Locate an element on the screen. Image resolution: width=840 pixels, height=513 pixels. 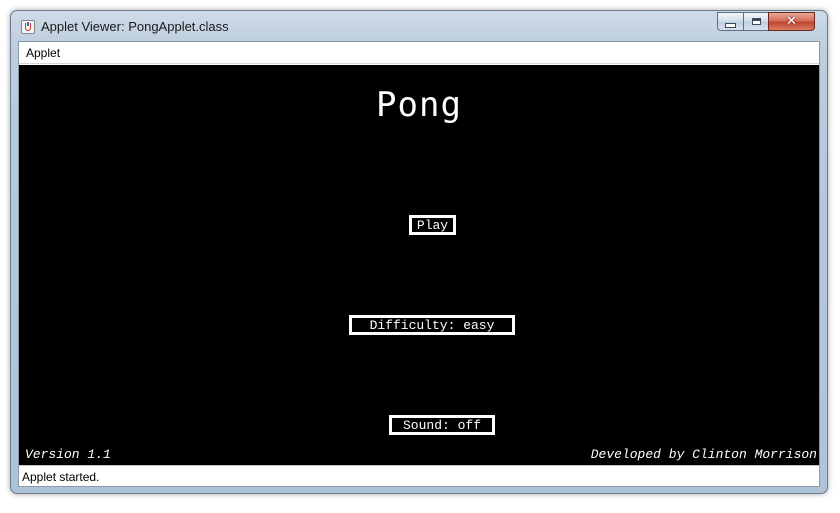
java-applet-icon is located at coordinates (28, 27).